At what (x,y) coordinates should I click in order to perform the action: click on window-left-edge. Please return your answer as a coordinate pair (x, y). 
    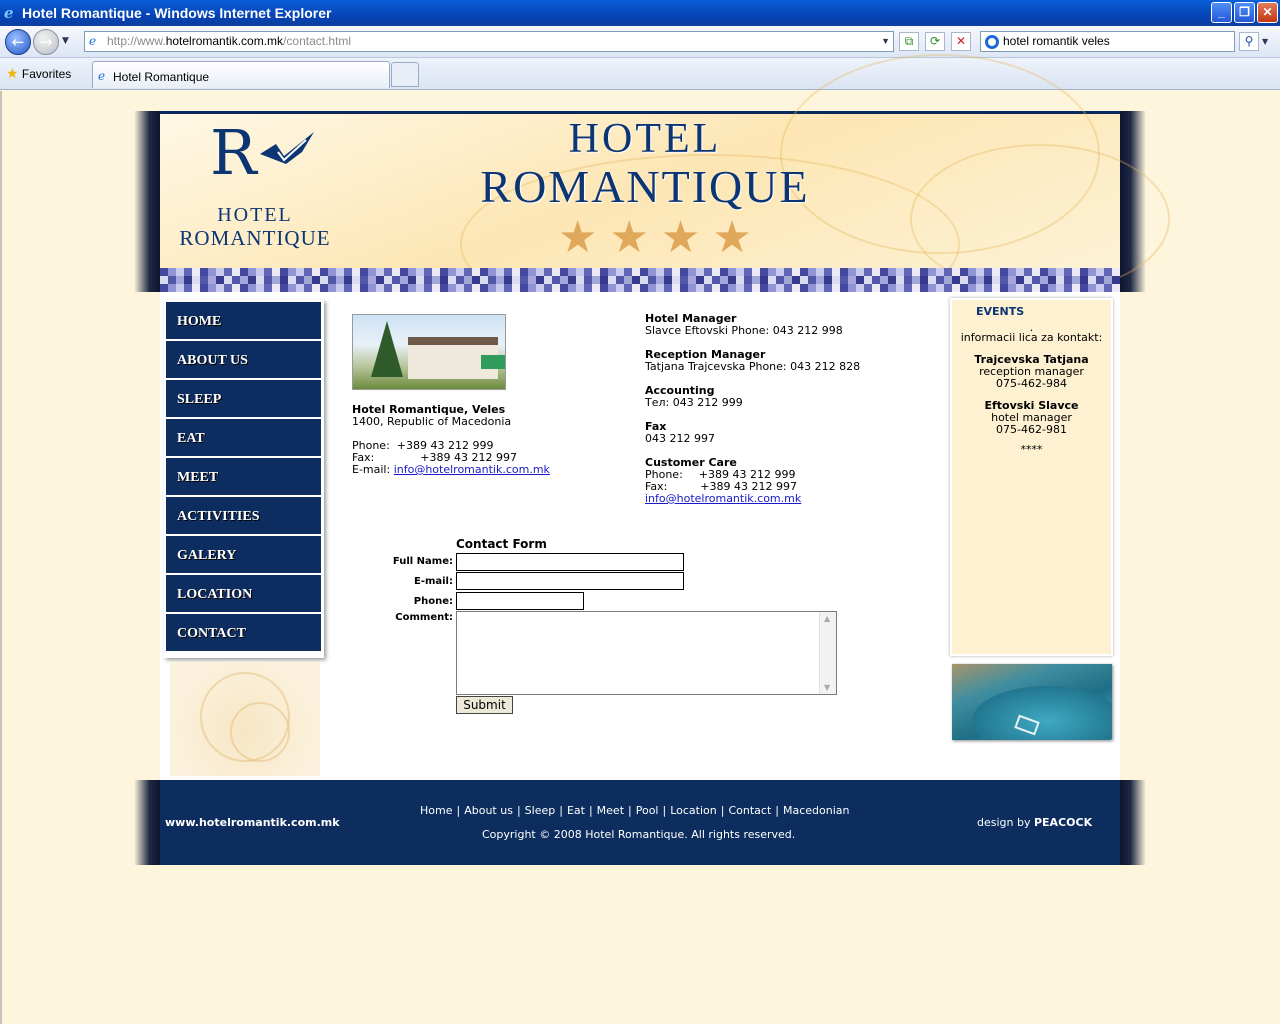
    Looking at the image, I should click on (1, 557).